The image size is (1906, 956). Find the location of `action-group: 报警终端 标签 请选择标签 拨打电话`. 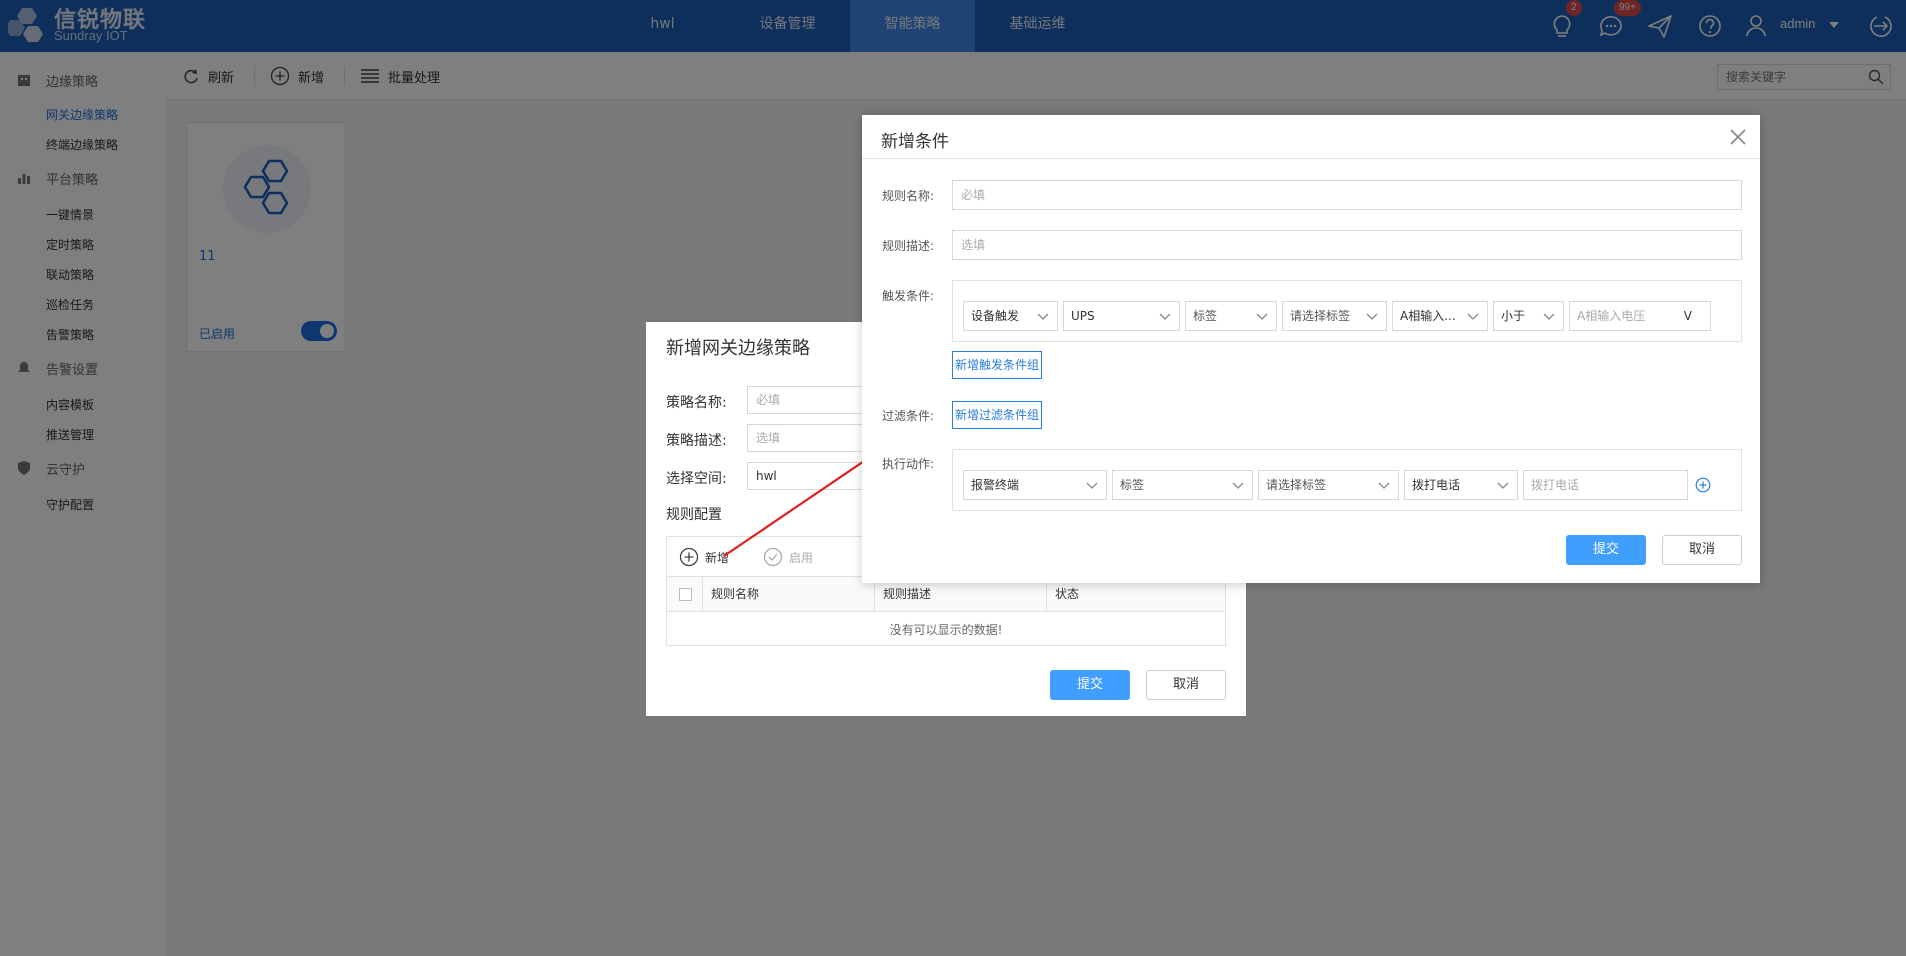

action-group: 报警终端 标签 请选择标签 拨打电话 is located at coordinates (1347, 480).